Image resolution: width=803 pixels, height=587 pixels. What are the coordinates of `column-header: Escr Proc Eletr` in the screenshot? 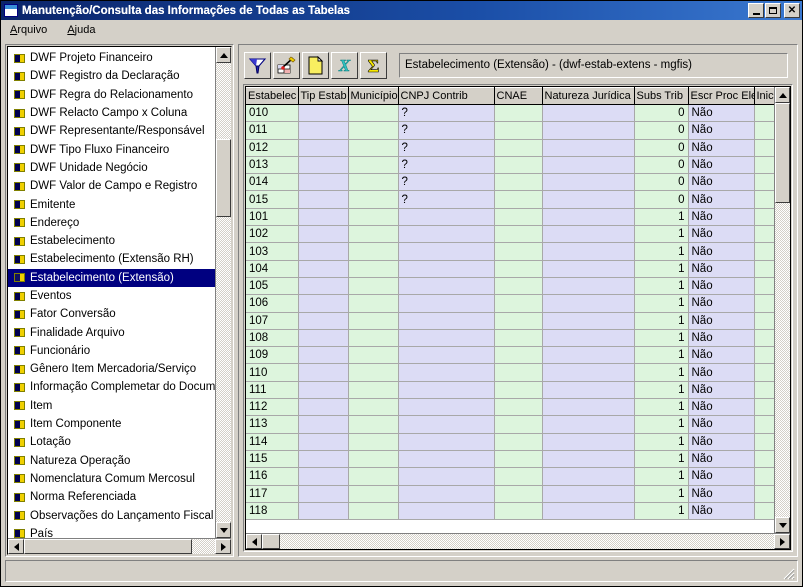 It's located at (721, 96).